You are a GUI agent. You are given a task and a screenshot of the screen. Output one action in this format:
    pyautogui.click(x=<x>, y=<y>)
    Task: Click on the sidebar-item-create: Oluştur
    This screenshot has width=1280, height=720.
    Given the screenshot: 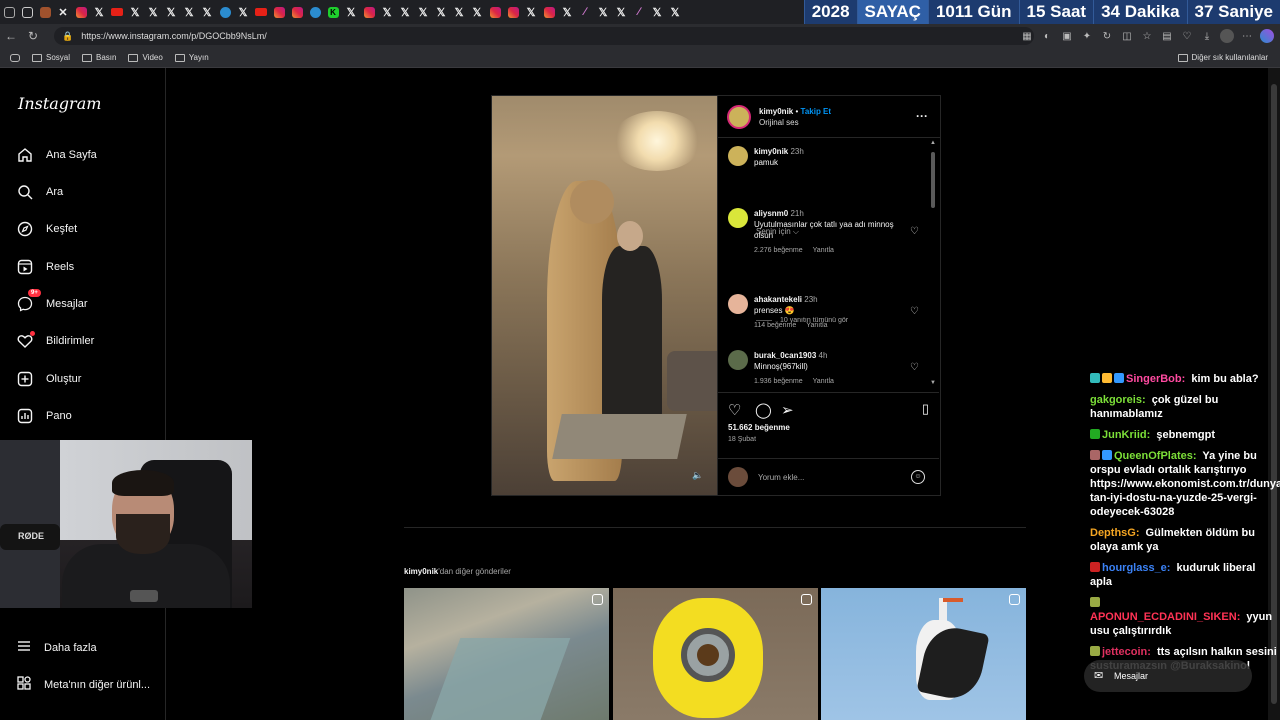 What is the action you would take?
    pyautogui.click(x=48, y=379)
    